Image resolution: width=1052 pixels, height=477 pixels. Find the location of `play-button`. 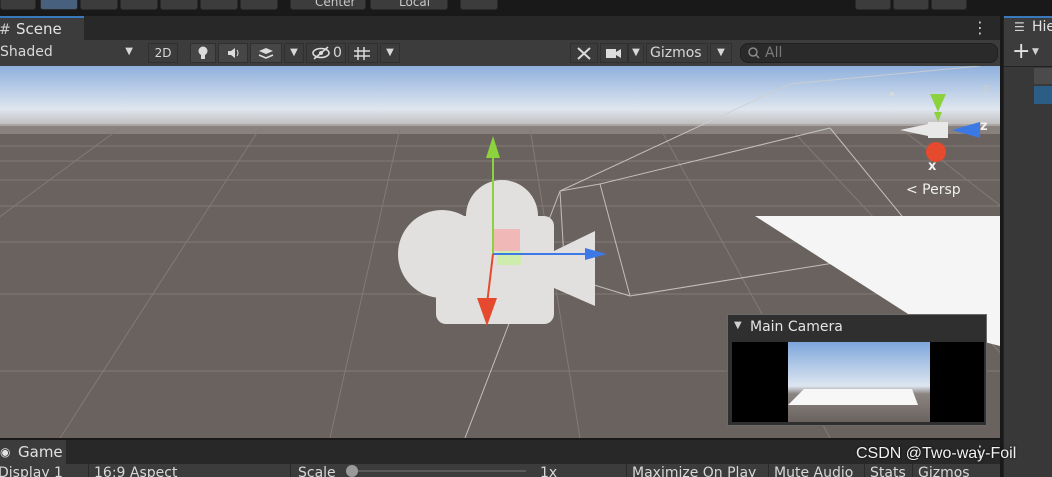

play-button is located at coordinates (873, 5).